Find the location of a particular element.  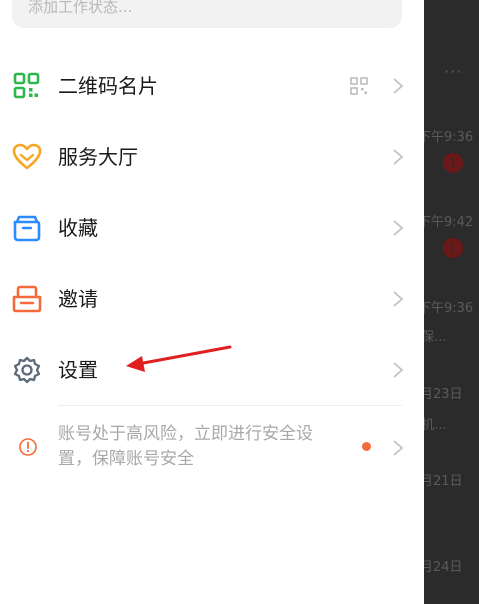

menu-item-favorites: 收藏 is located at coordinates (212, 228).